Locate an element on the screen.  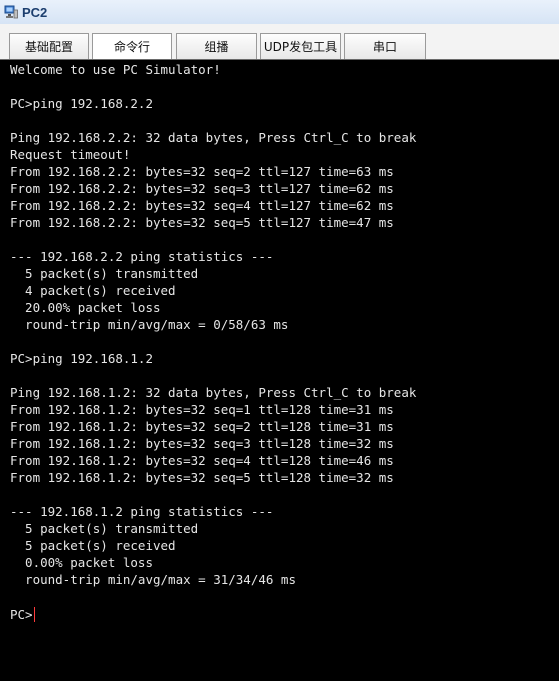
pc-simulator-icon is located at coordinates (11, 12).